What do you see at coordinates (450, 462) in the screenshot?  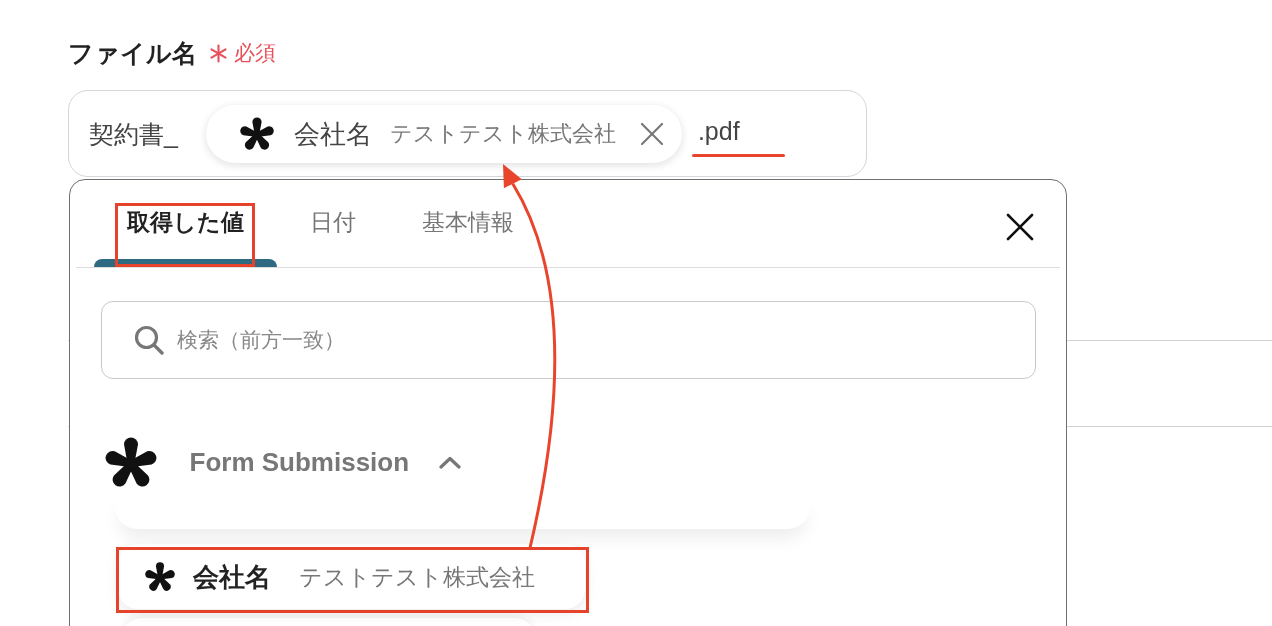 I see `chevron-icon` at bounding box center [450, 462].